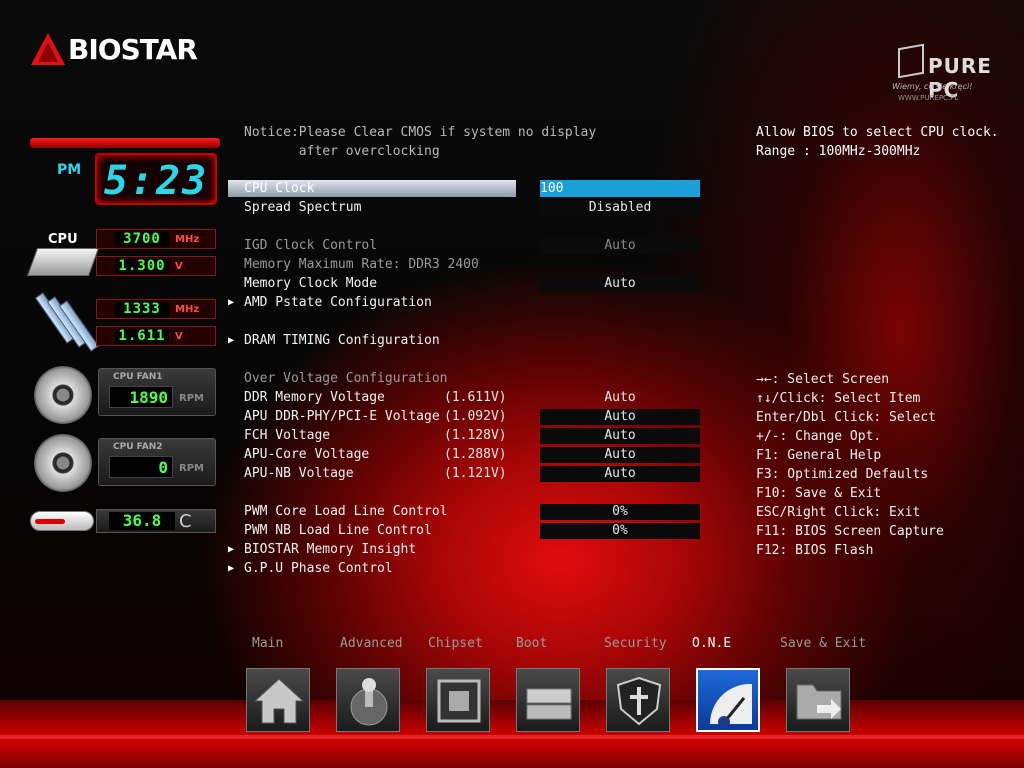 This screenshot has height=768, width=1024. I want to click on exit-folder-icon, so click(819, 702).